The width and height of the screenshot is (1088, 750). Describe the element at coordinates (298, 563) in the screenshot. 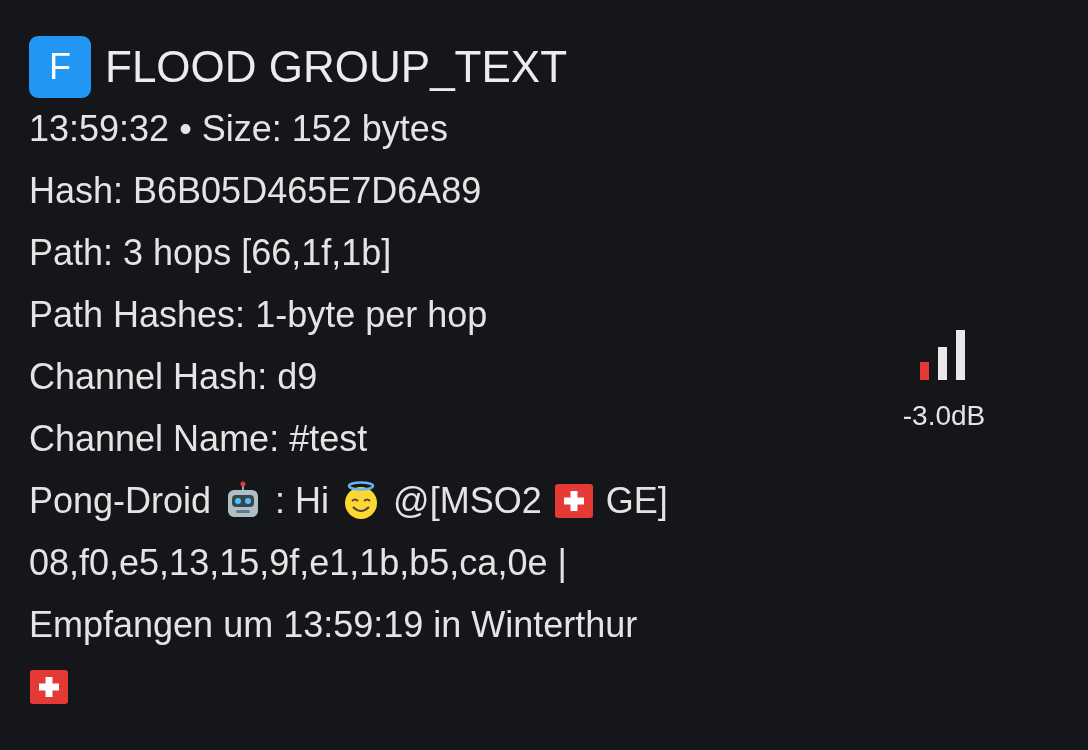

I see `detail-text: 08,f0,e5,13,15,9f,e1,1b,b5,ca,0e |` at that location.